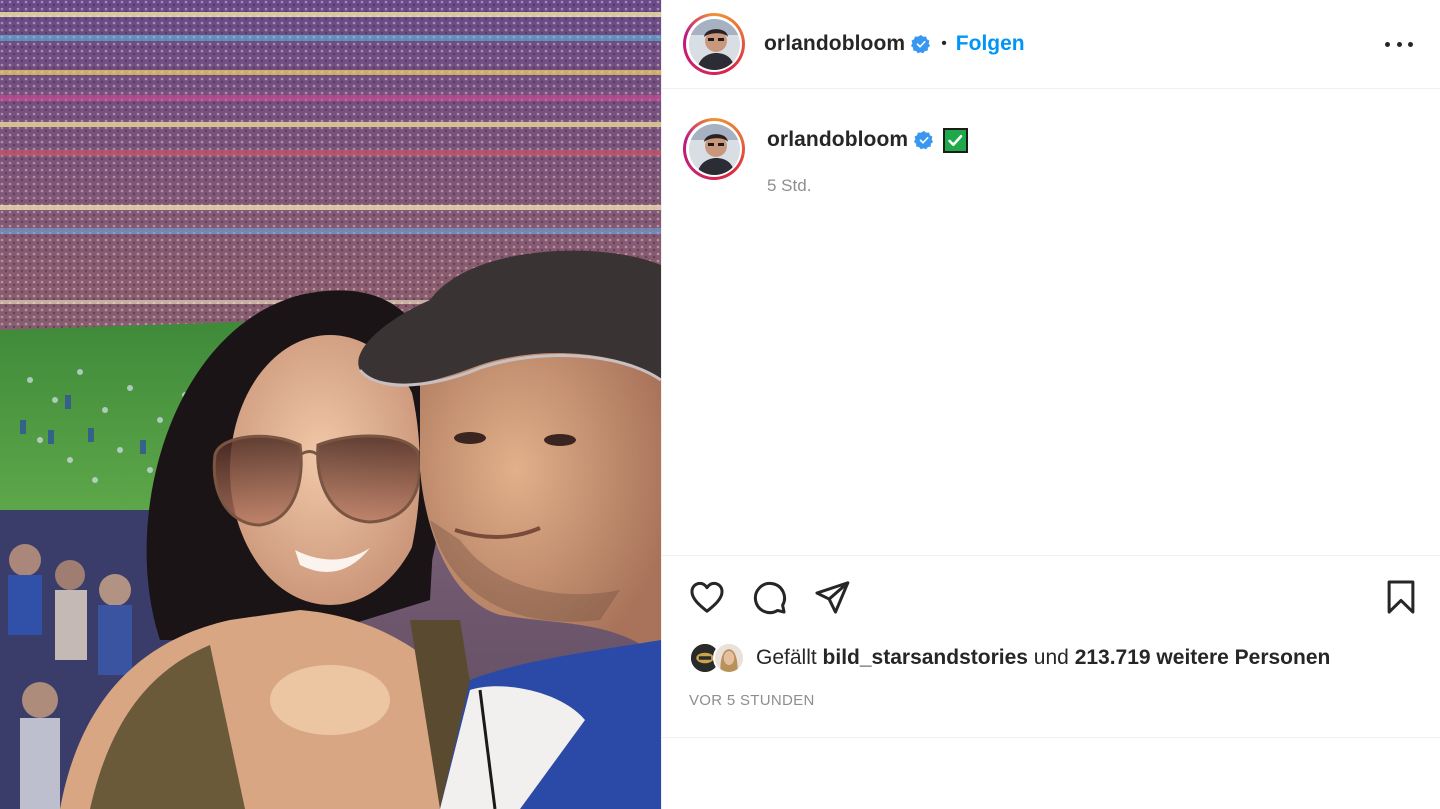  Describe the element at coordinates (832, 597) in the screenshot. I see `paper-plane-icon` at that location.